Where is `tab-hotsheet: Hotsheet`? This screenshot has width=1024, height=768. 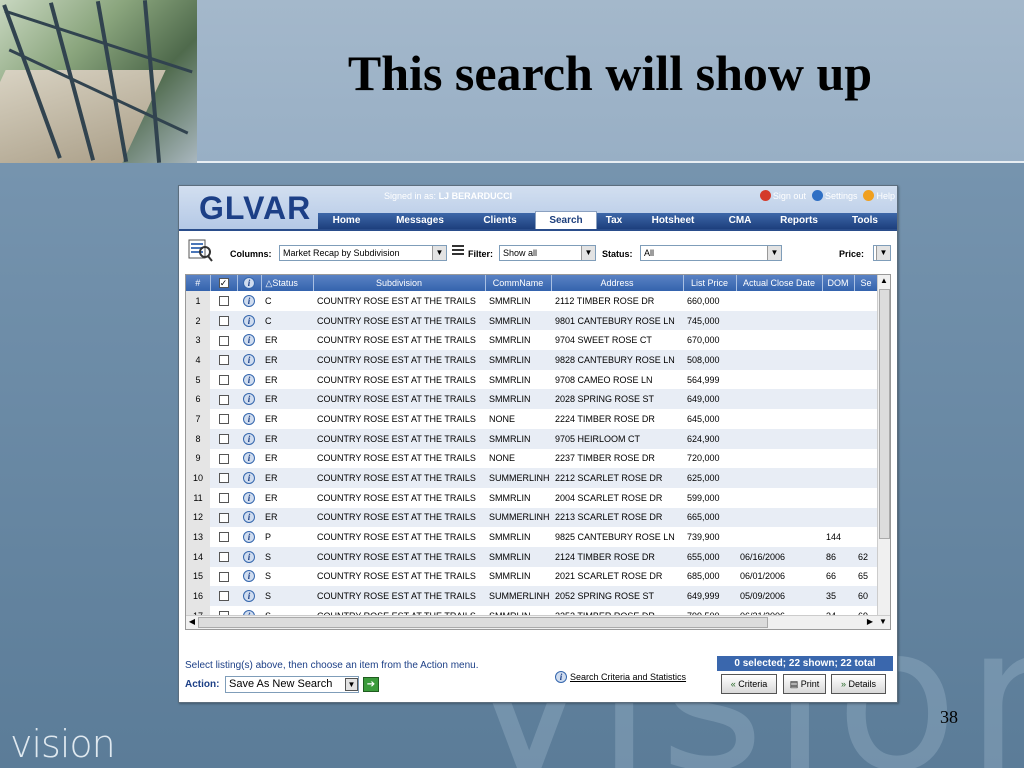
tab-hotsheet: Hotsheet is located at coordinates (673, 221).